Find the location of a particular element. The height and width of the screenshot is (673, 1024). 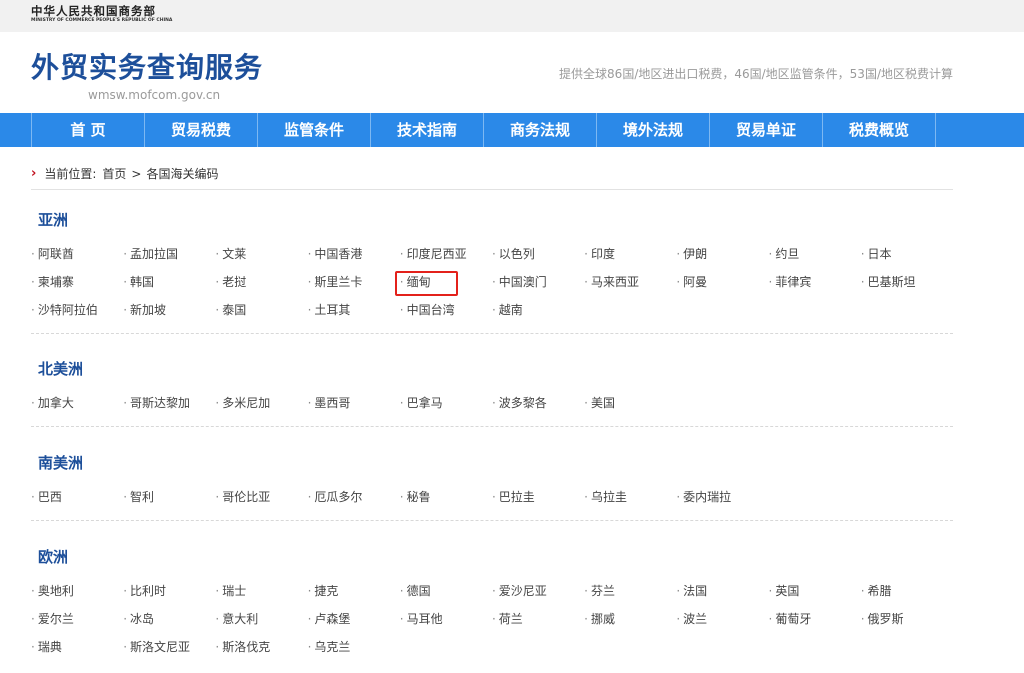

country-link: · 阿曼 is located at coordinates (722, 282).